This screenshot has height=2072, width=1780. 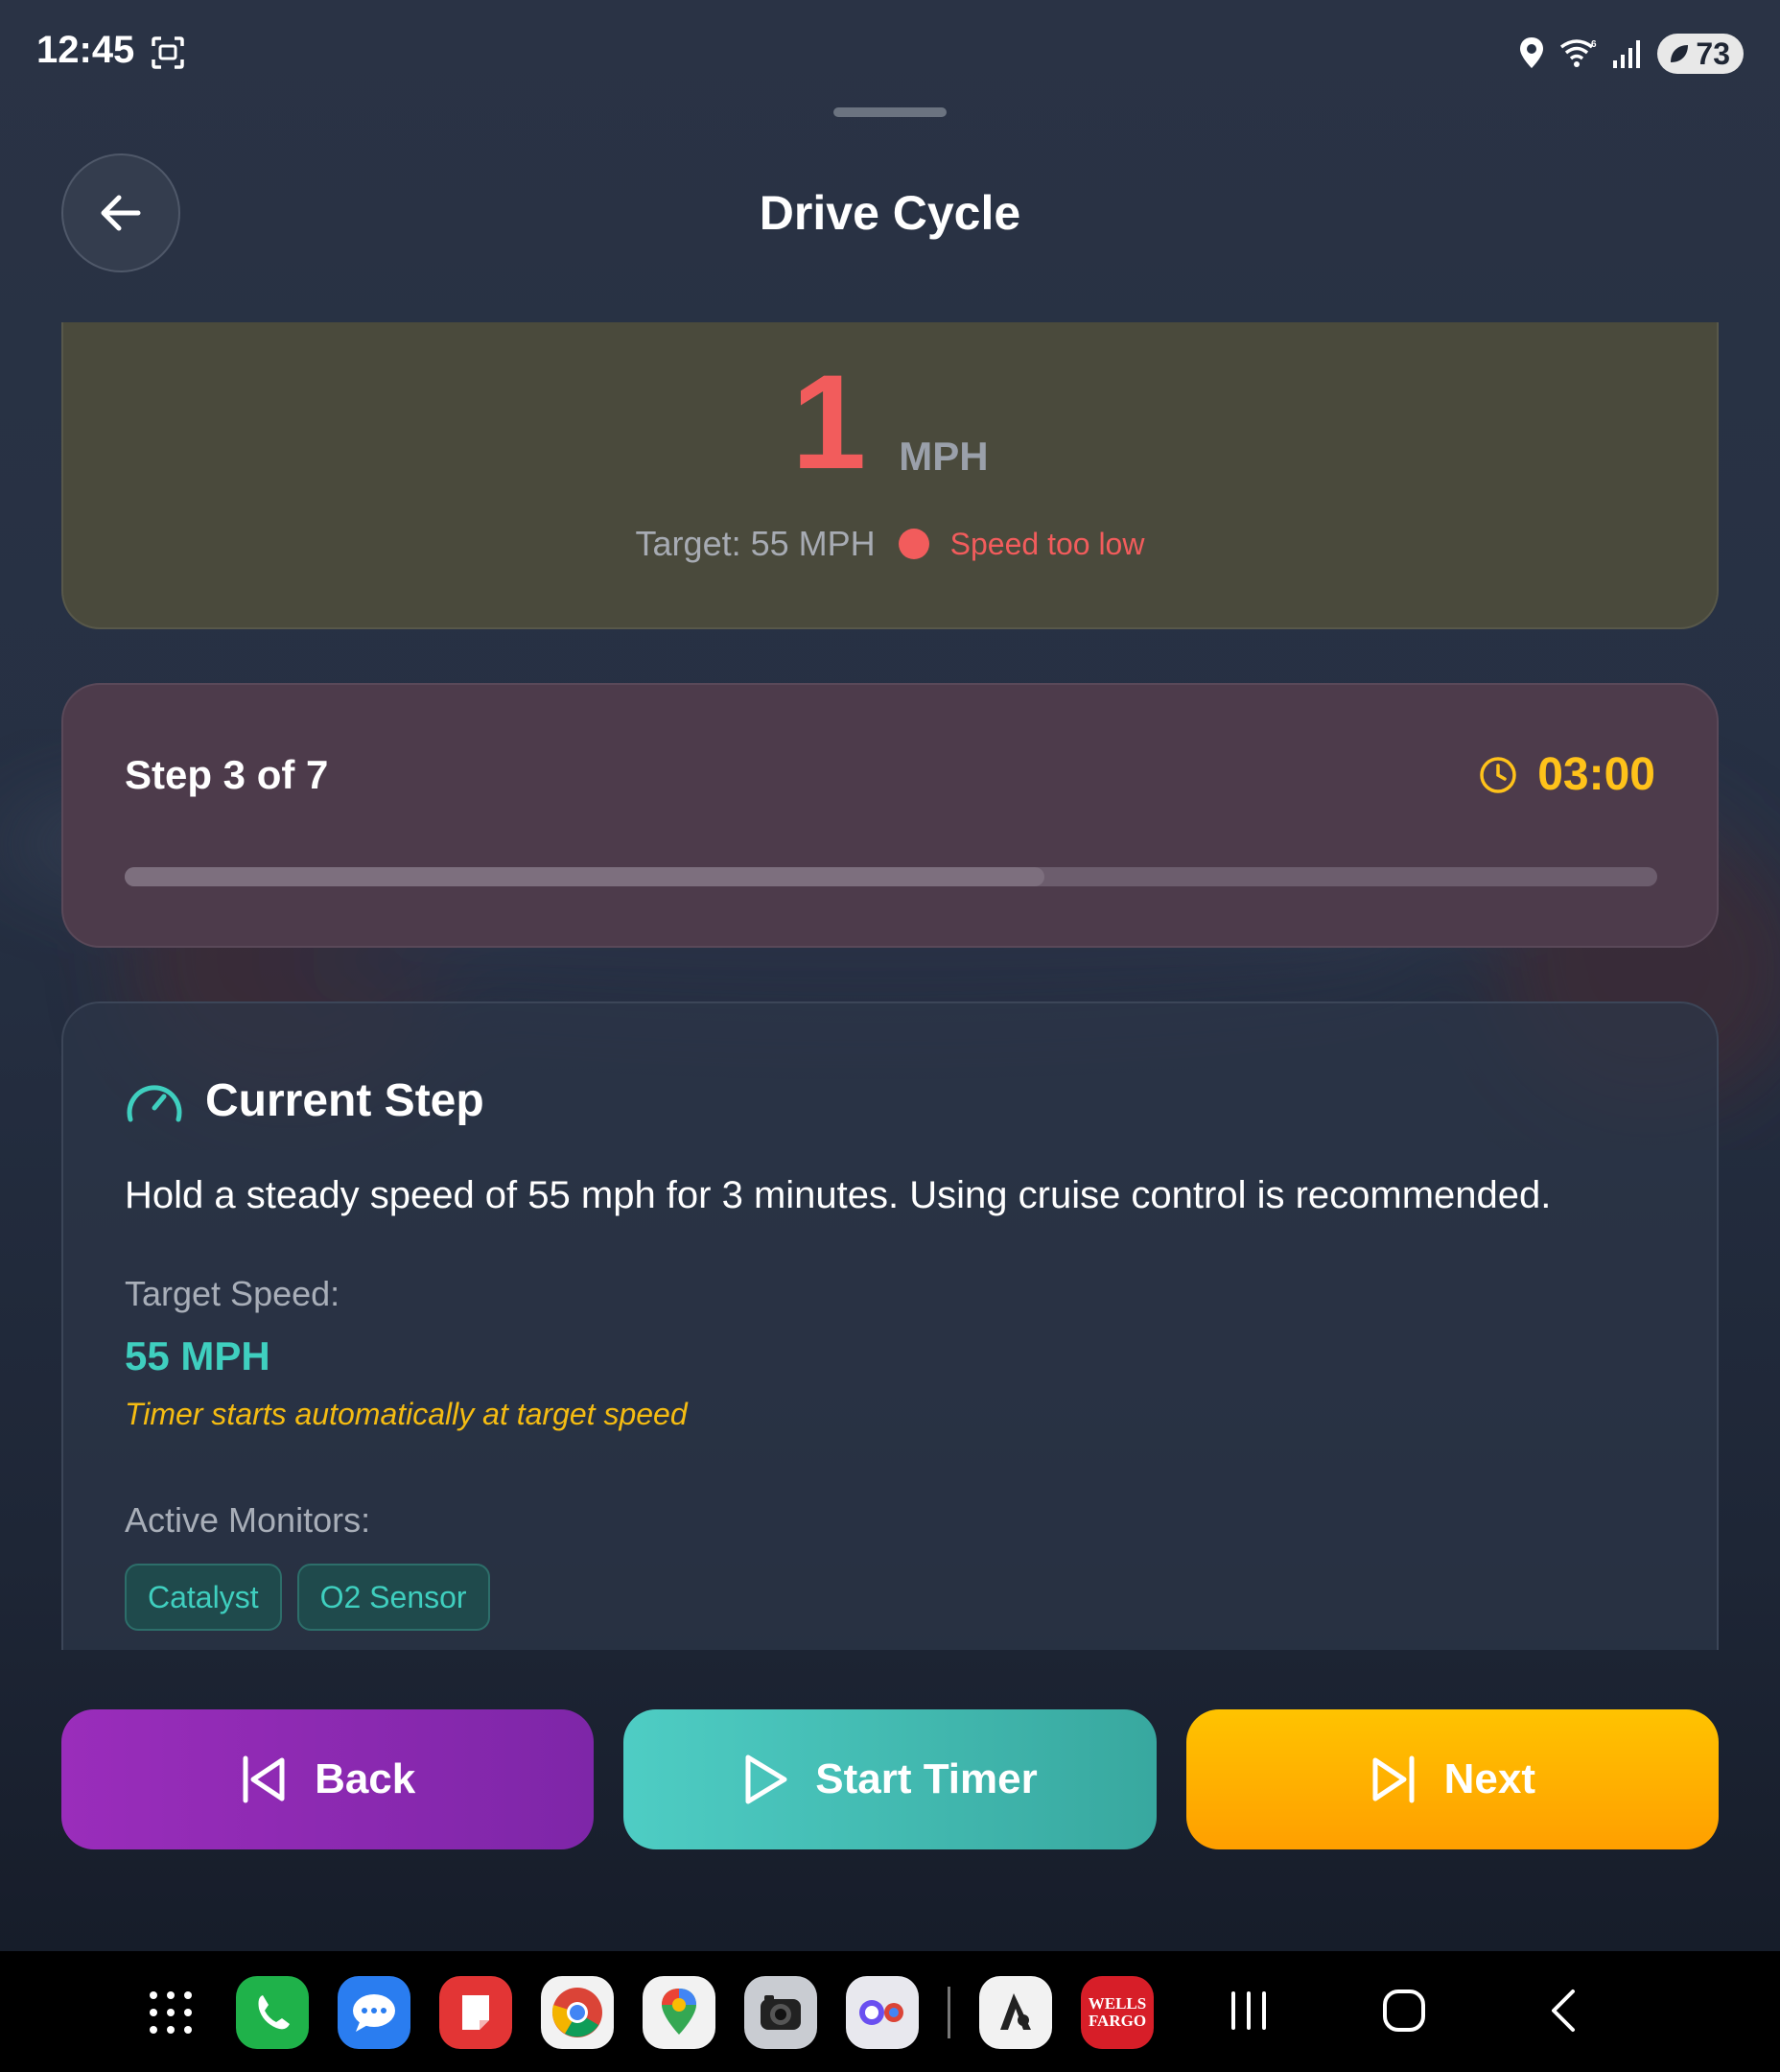 What do you see at coordinates (1393, 1779) in the screenshot?
I see `skip-next-icon` at bounding box center [1393, 1779].